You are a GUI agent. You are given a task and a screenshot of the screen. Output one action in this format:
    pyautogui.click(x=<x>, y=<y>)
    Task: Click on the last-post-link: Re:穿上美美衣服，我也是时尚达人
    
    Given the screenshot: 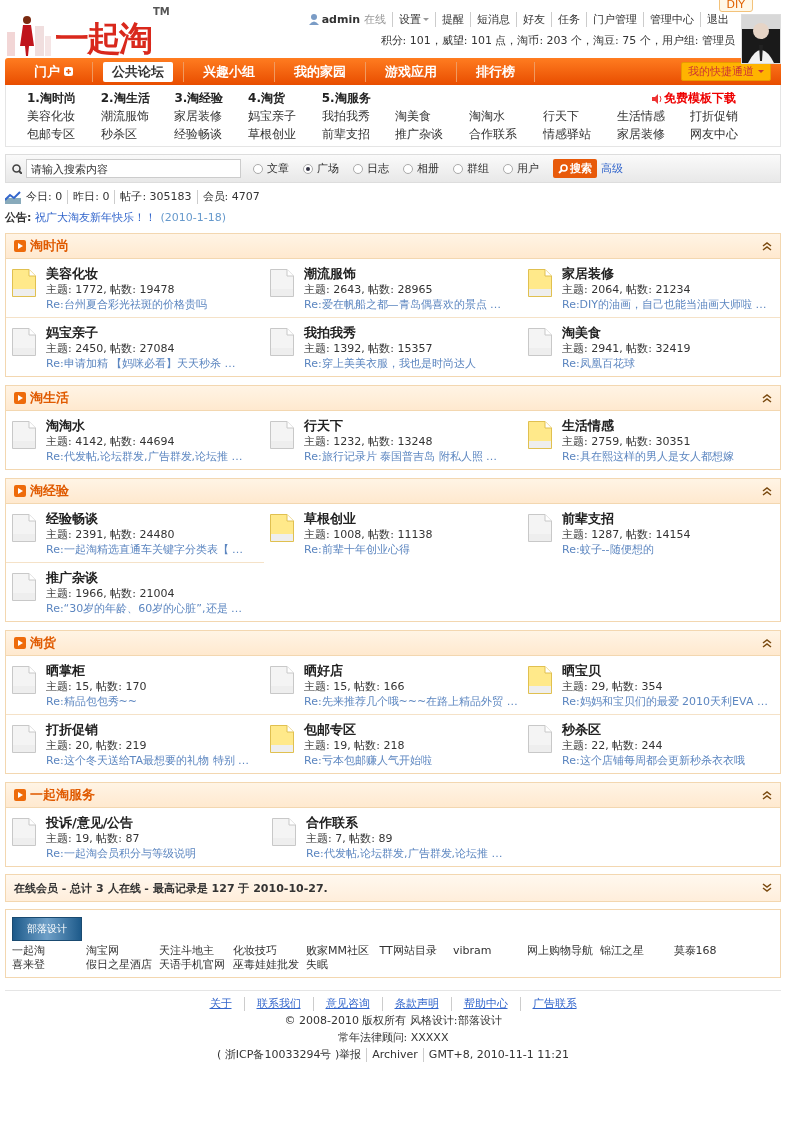 What is the action you would take?
    pyautogui.click(x=390, y=364)
    